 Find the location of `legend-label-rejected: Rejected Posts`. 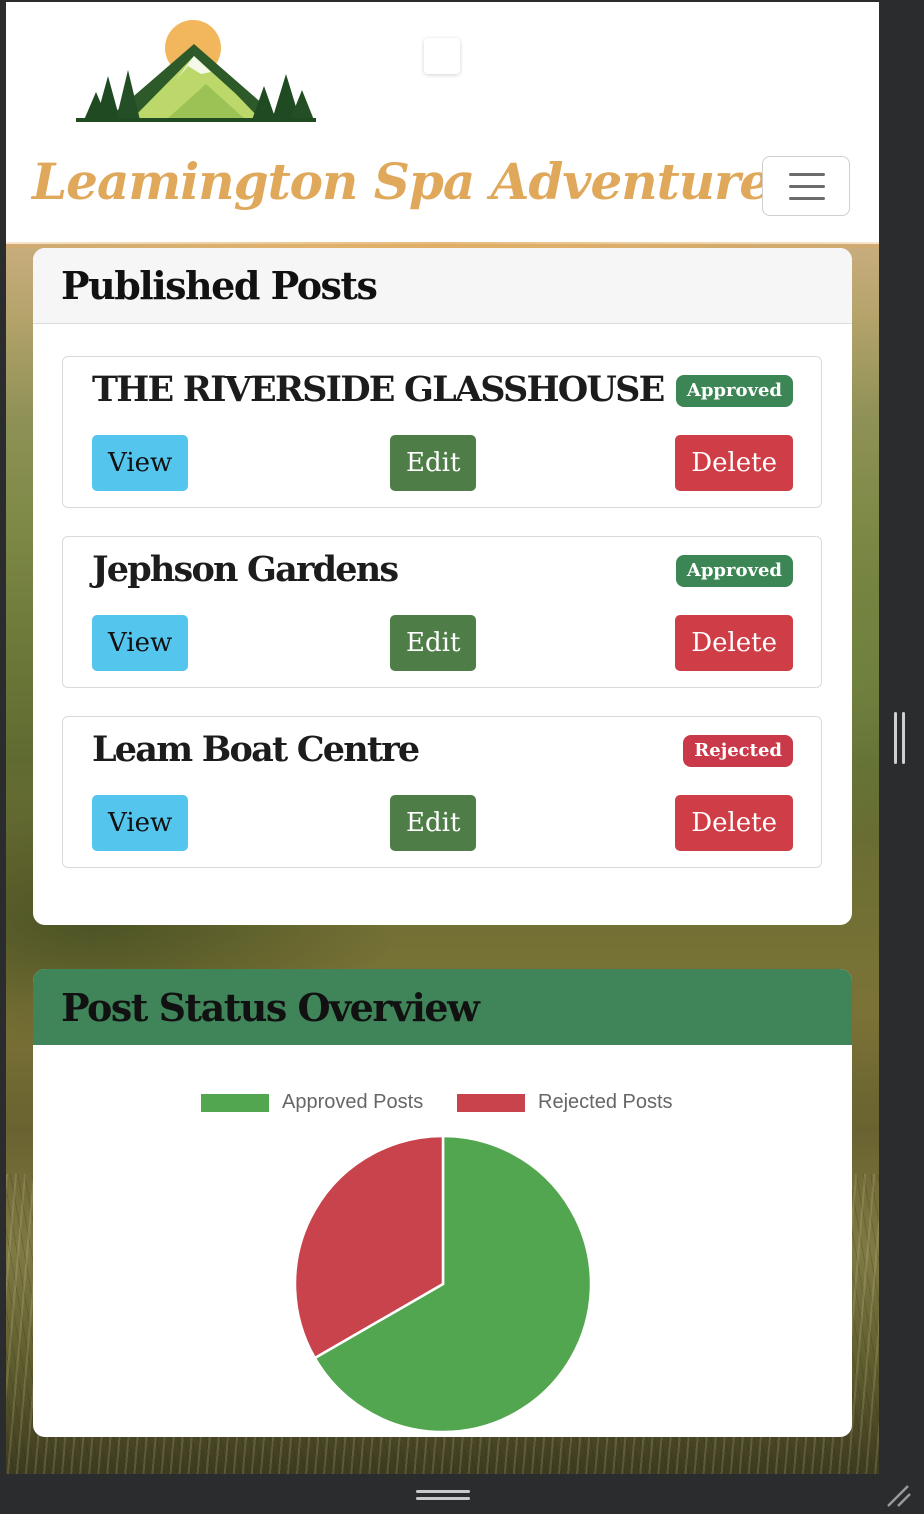

legend-label-rejected: Rejected Posts is located at coordinates (605, 1102).